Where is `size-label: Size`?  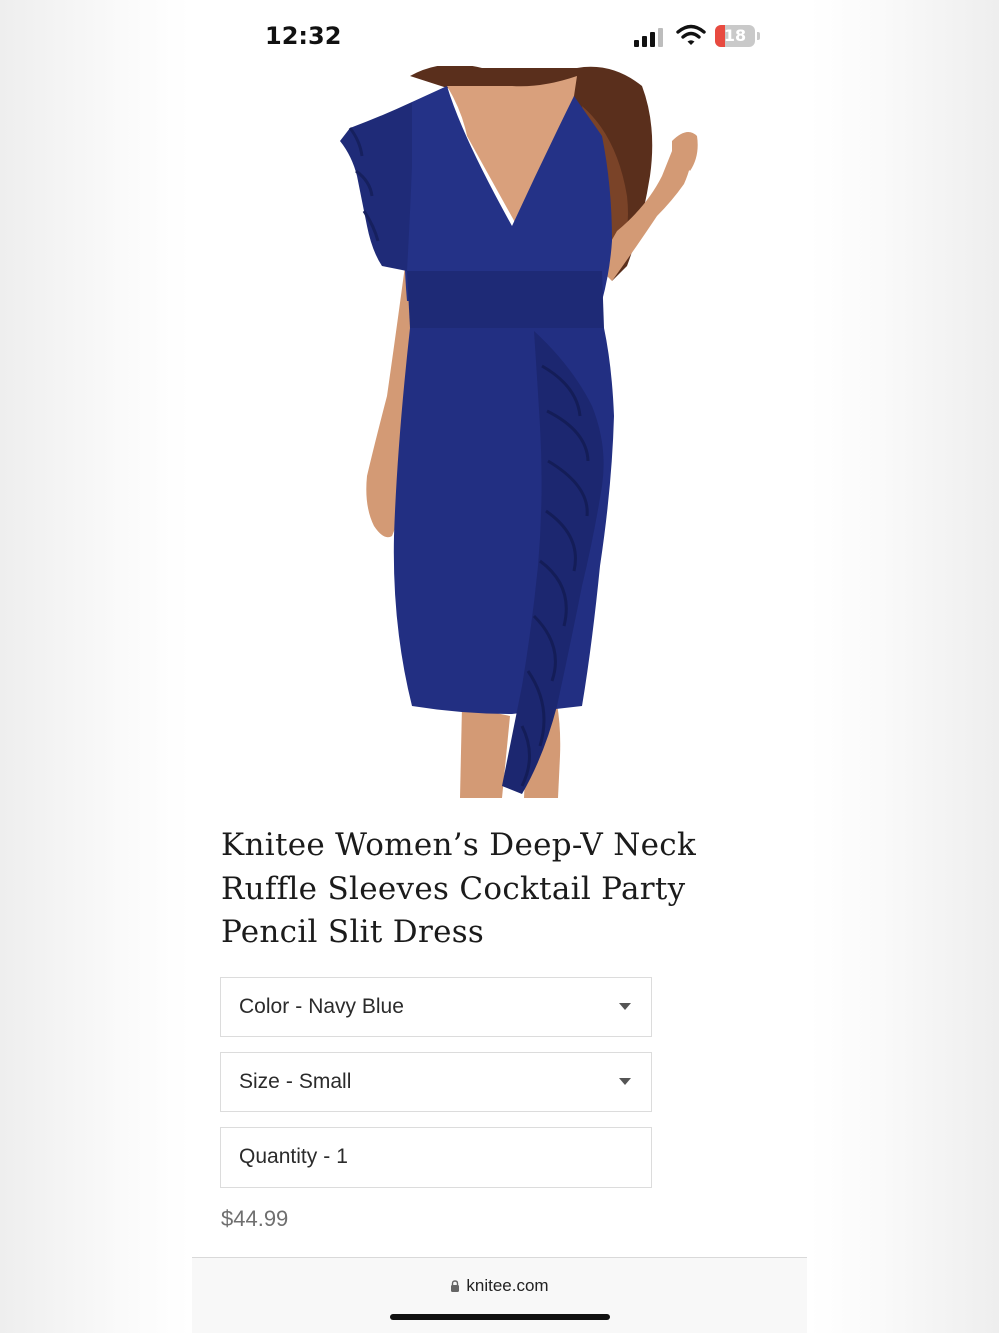
size-label: Size is located at coordinates (259, 1081).